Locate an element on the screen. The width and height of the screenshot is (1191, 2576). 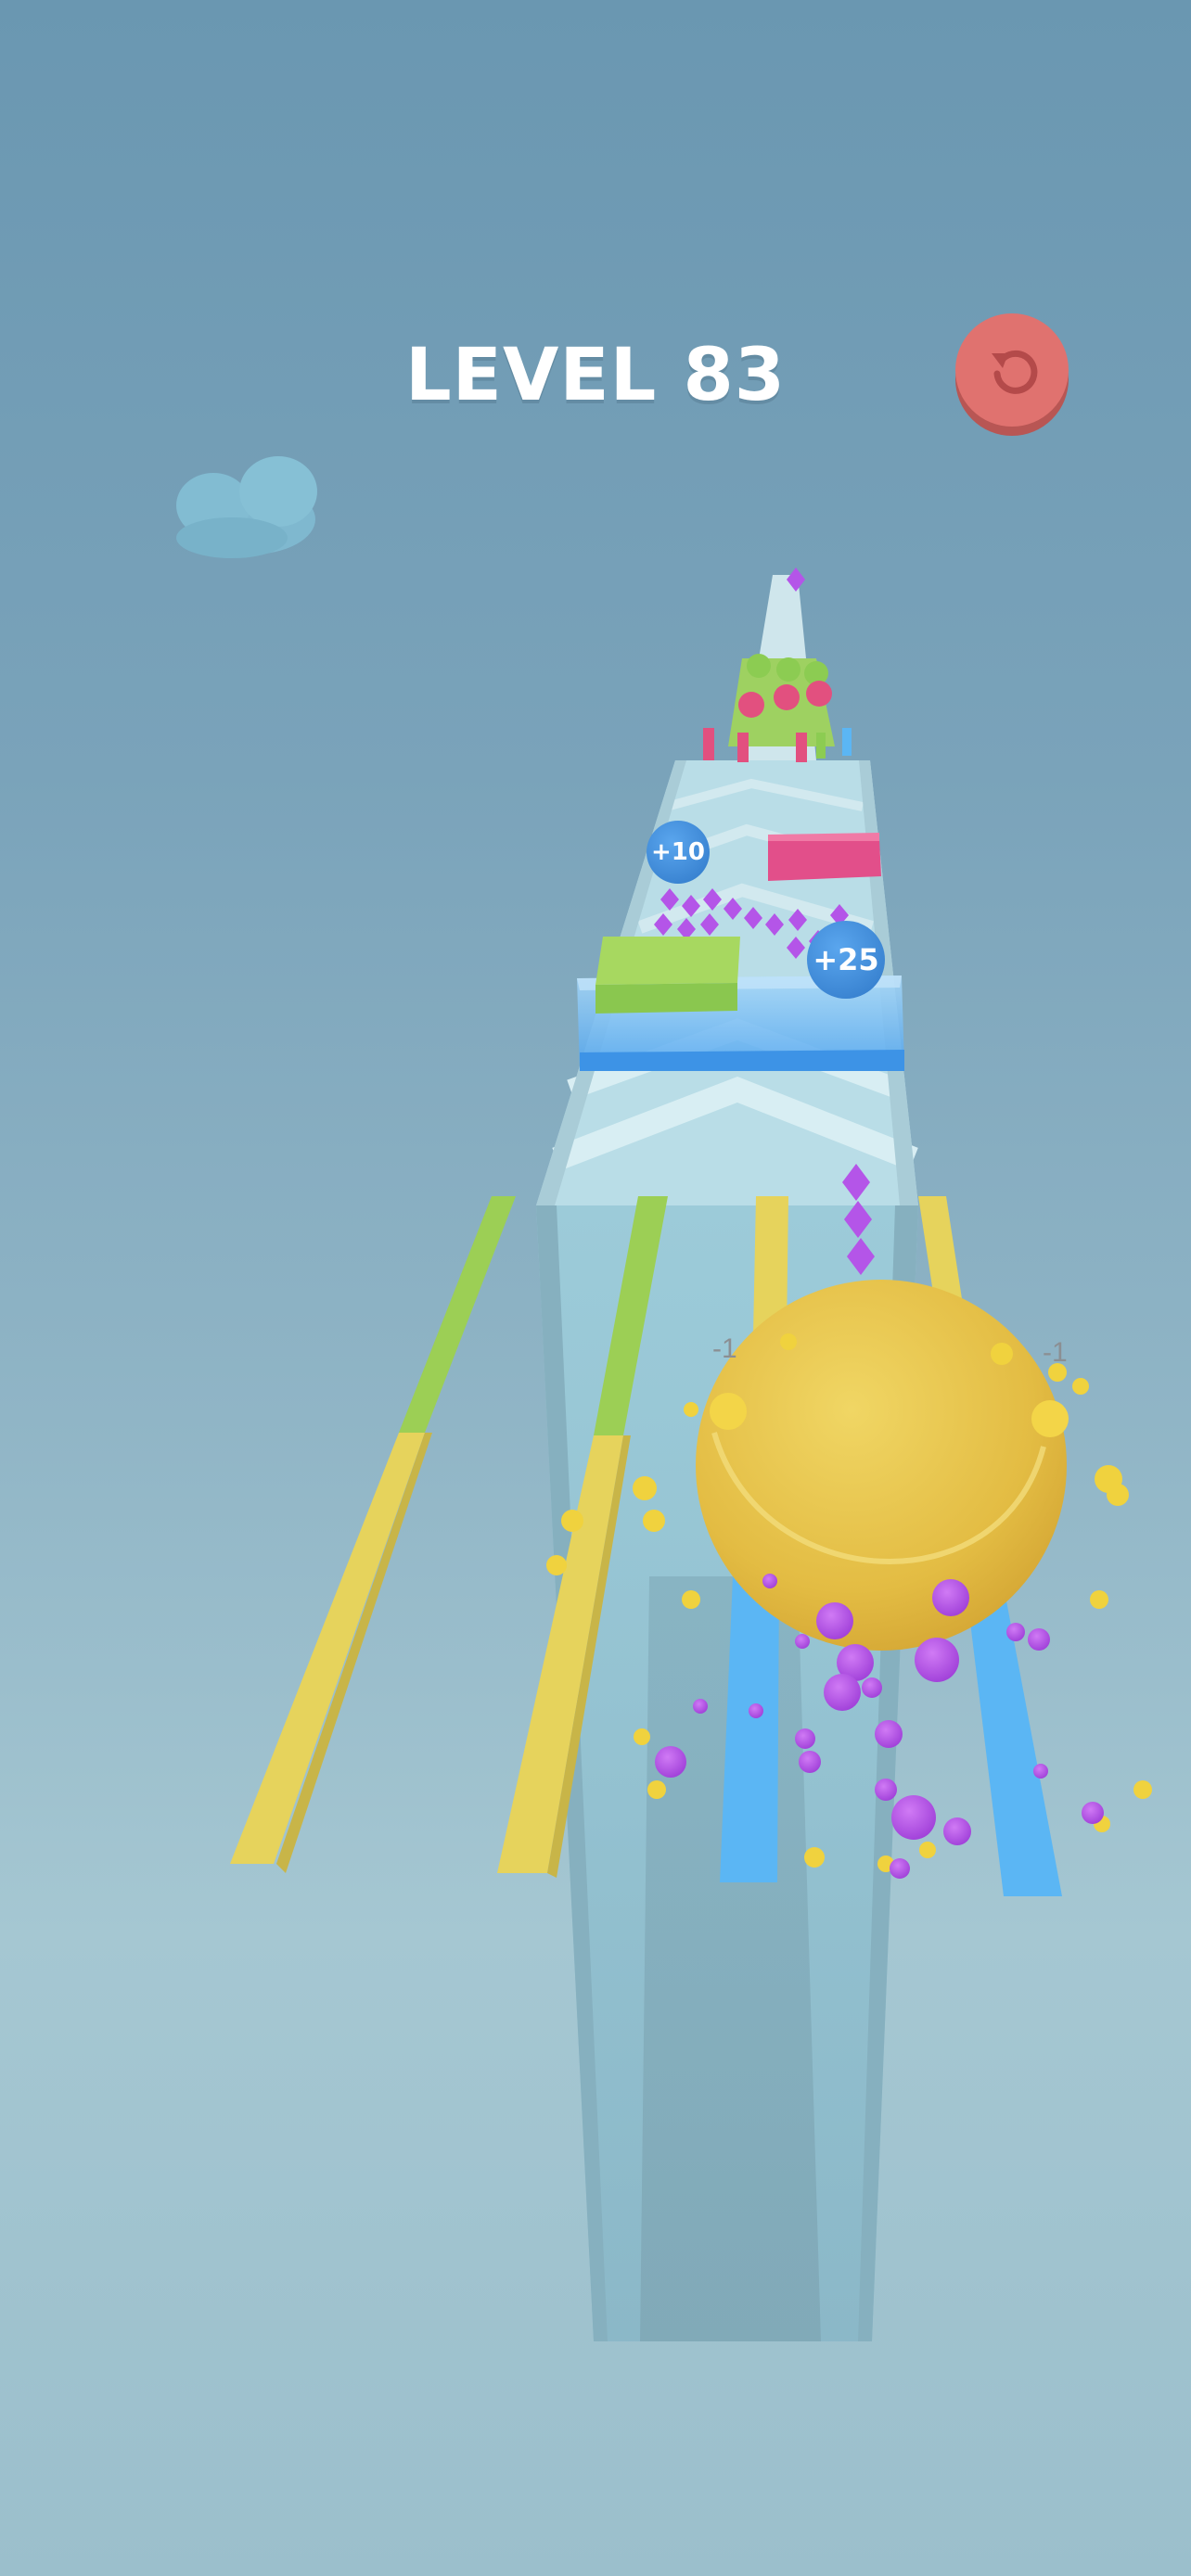
track is located at coordinates (727, 890).